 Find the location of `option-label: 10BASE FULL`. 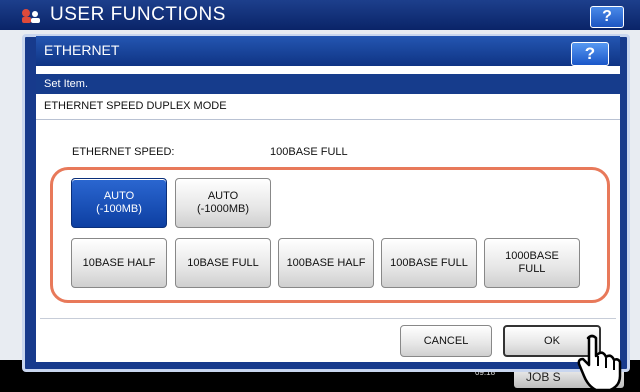

option-label: 10BASE FULL is located at coordinates (223, 262).